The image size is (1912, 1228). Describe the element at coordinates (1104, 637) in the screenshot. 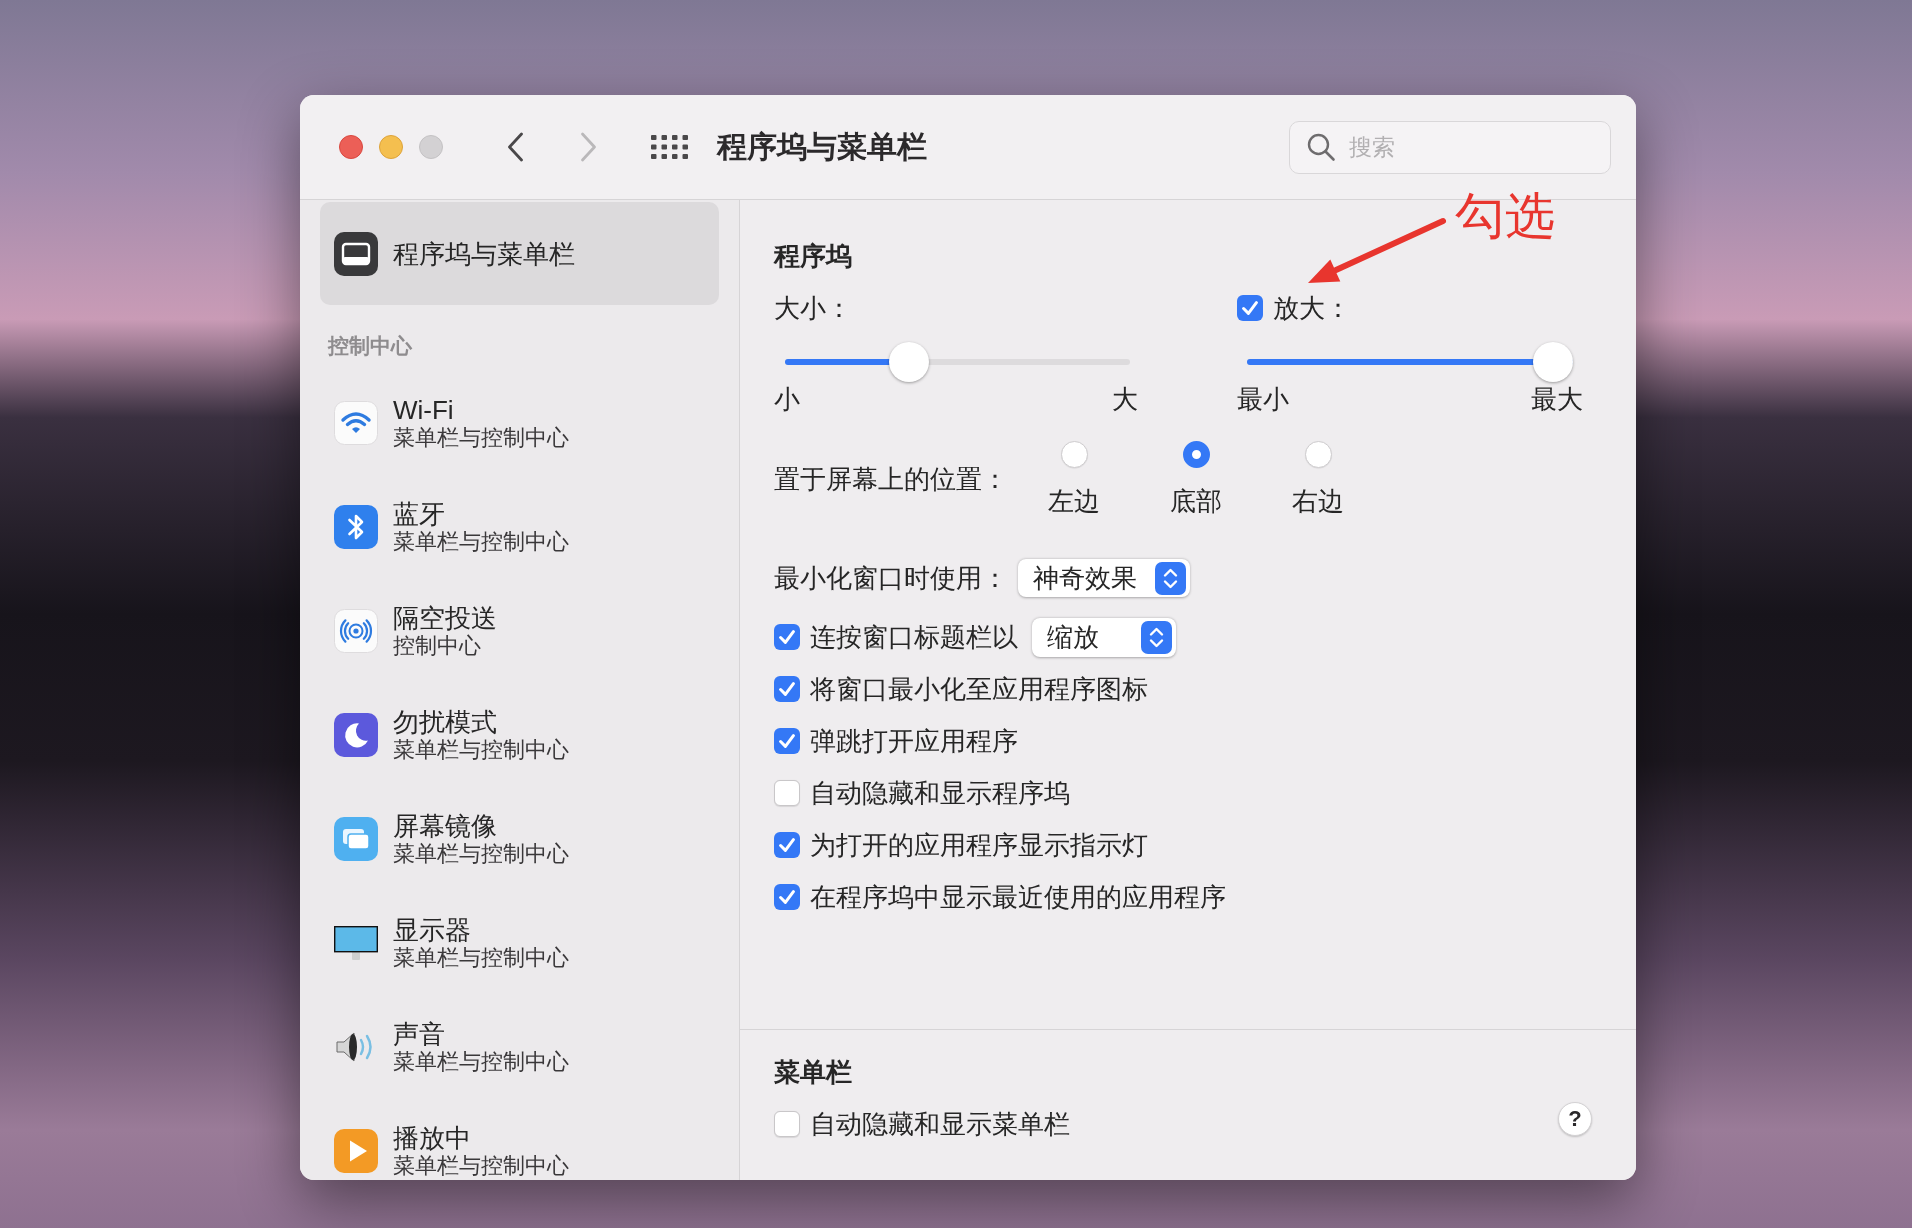

I see `popup-button: 缩放` at that location.